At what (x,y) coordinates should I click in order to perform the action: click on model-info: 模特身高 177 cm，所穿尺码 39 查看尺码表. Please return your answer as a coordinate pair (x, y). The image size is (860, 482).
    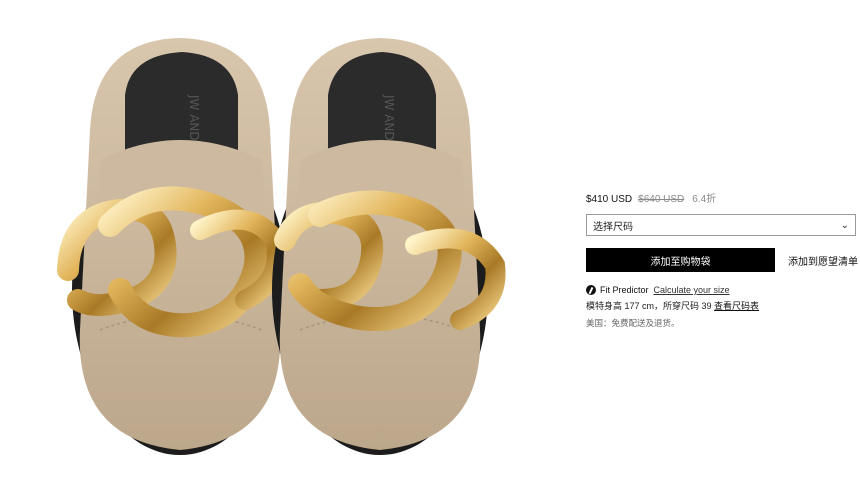
    Looking at the image, I should click on (722, 305).